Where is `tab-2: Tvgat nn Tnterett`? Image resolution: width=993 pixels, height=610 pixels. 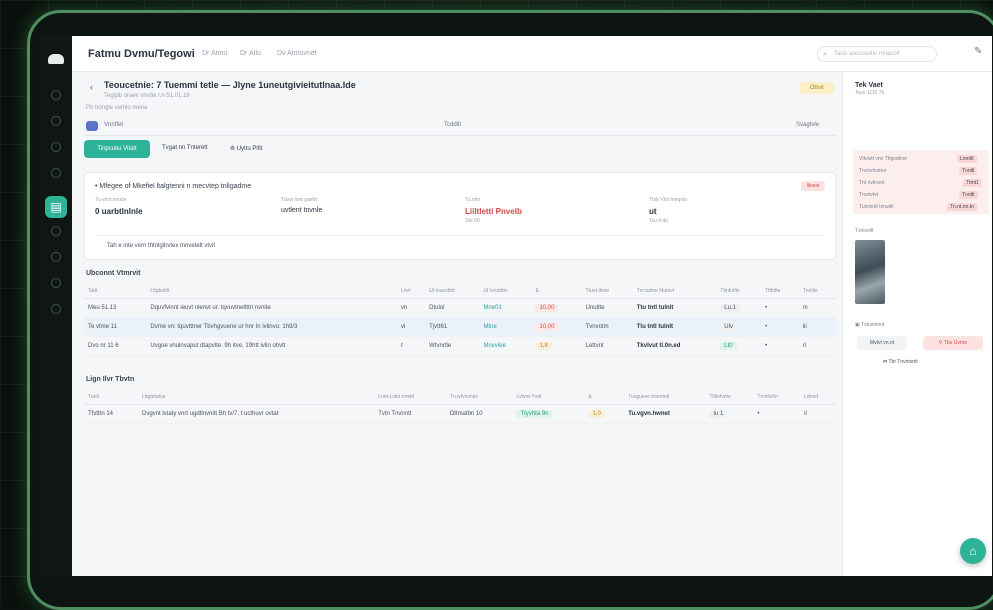 tab-2: Tvgat nn Tnterett is located at coordinates (185, 148).